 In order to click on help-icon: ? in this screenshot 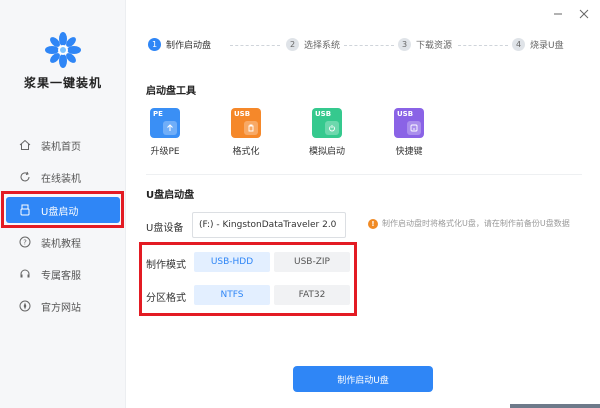, I will do `click(25, 242)`.